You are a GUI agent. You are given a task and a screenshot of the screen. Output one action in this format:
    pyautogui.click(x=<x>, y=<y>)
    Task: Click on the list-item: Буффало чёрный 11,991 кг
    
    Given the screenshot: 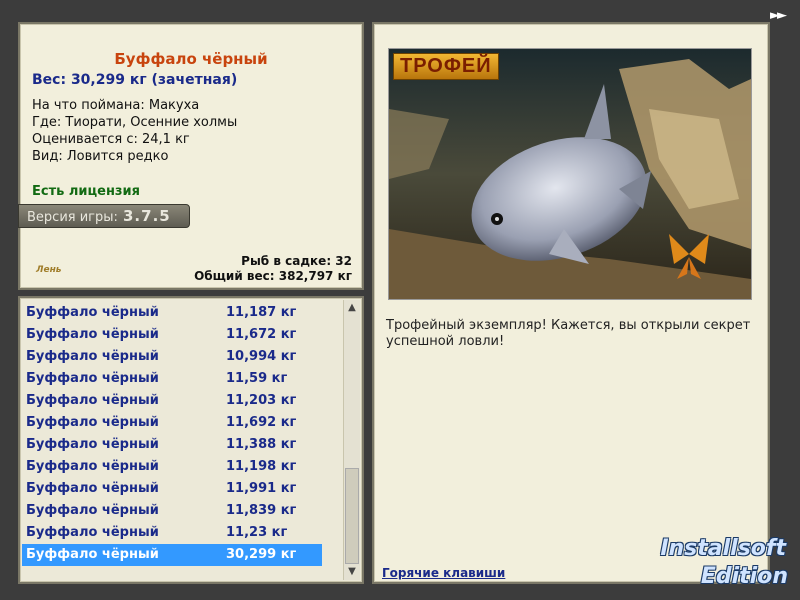 What is the action you would take?
    pyautogui.click(x=172, y=489)
    